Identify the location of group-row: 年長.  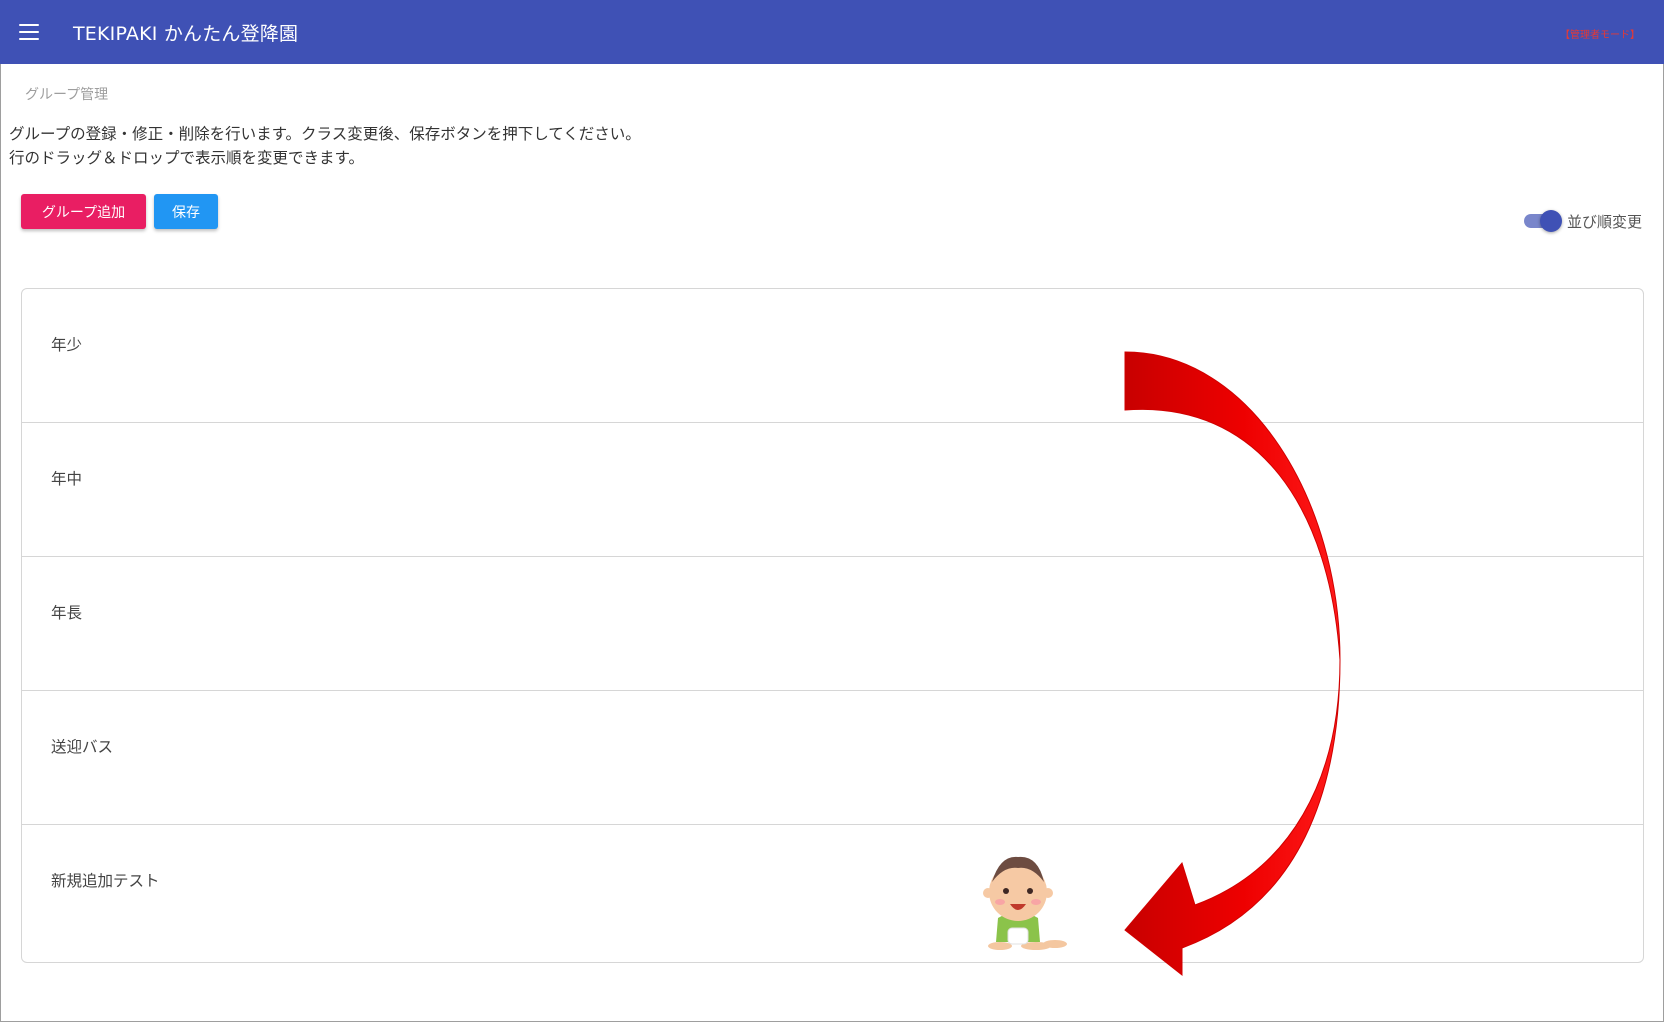
(832, 624).